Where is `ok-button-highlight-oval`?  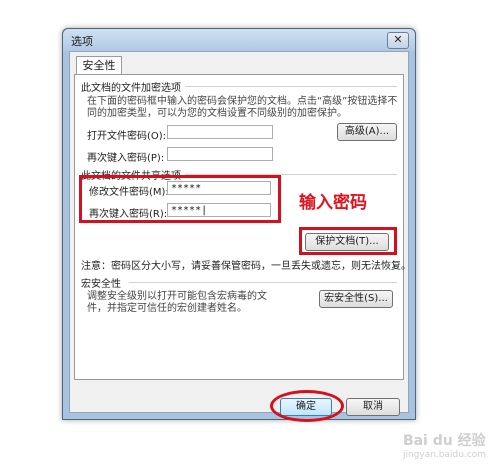 ok-button-highlight-oval is located at coordinates (307, 406).